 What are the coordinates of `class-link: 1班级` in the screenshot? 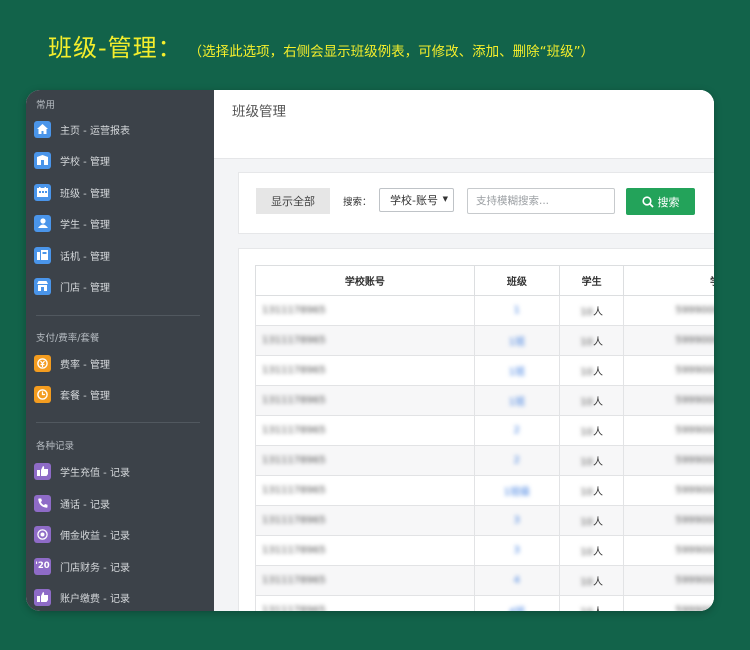 It's located at (517, 492).